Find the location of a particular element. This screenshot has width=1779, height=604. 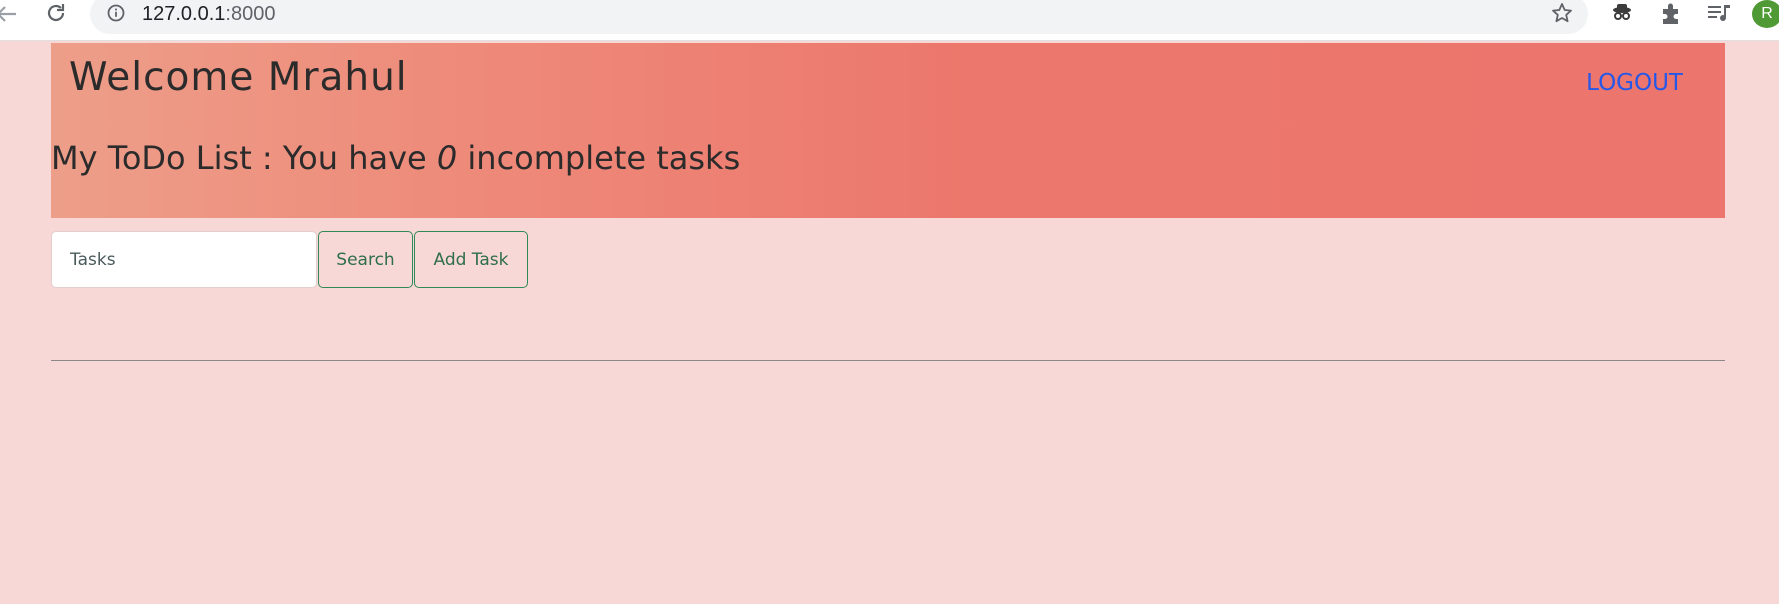

url-text: 127.0.0.1:8000 is located at coordinates (208, 14).